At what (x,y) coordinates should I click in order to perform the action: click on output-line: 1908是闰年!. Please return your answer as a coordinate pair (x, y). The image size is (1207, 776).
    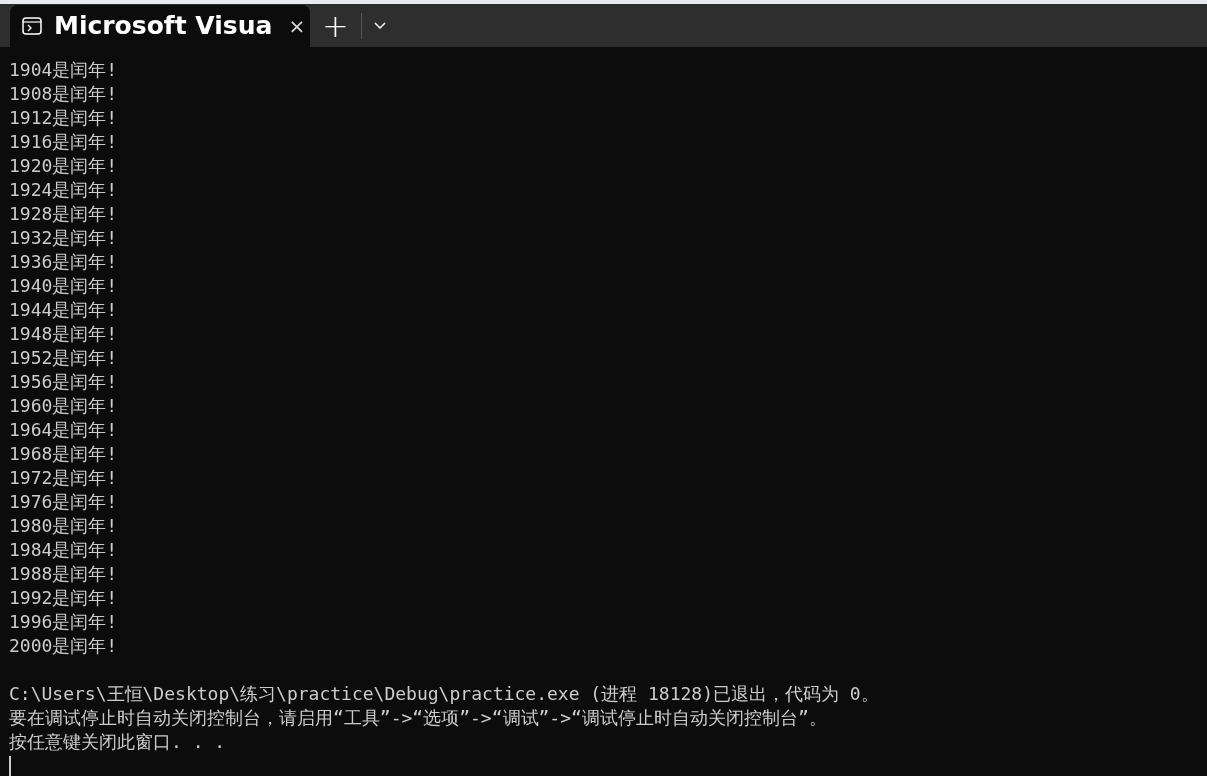
    Looking at the image, I should click on (63, 94).